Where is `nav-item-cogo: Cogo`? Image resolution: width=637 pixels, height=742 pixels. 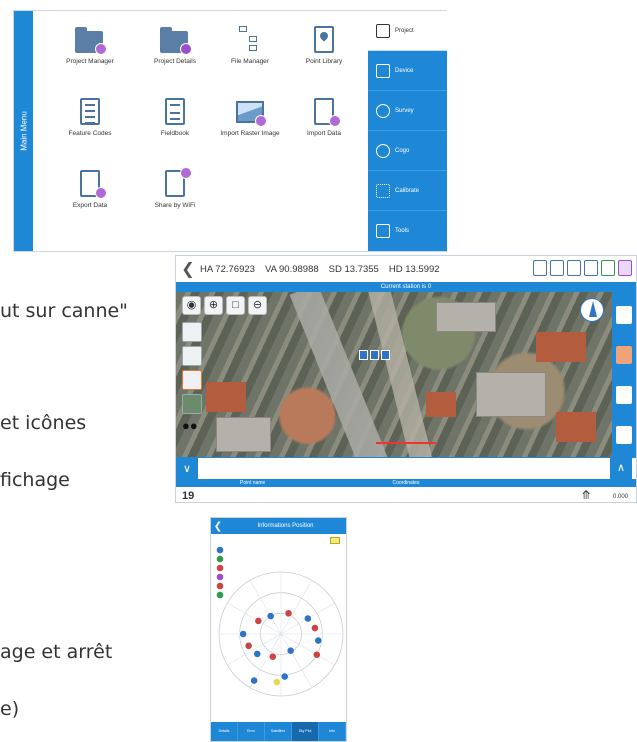 nav-item-cogo: Cogo is located at coordinates (407, 151).